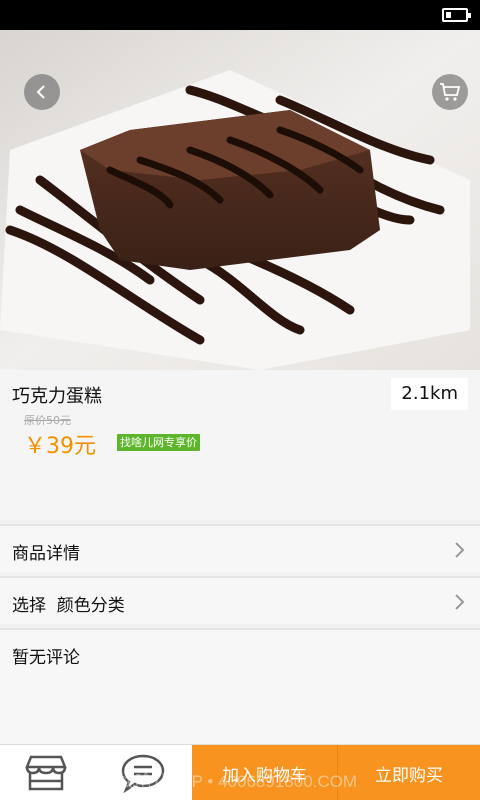  What do you see at coordinates (47, 420) in the screenshot?
I see `original-price: 原价50元` at bounding box center [47, 420].